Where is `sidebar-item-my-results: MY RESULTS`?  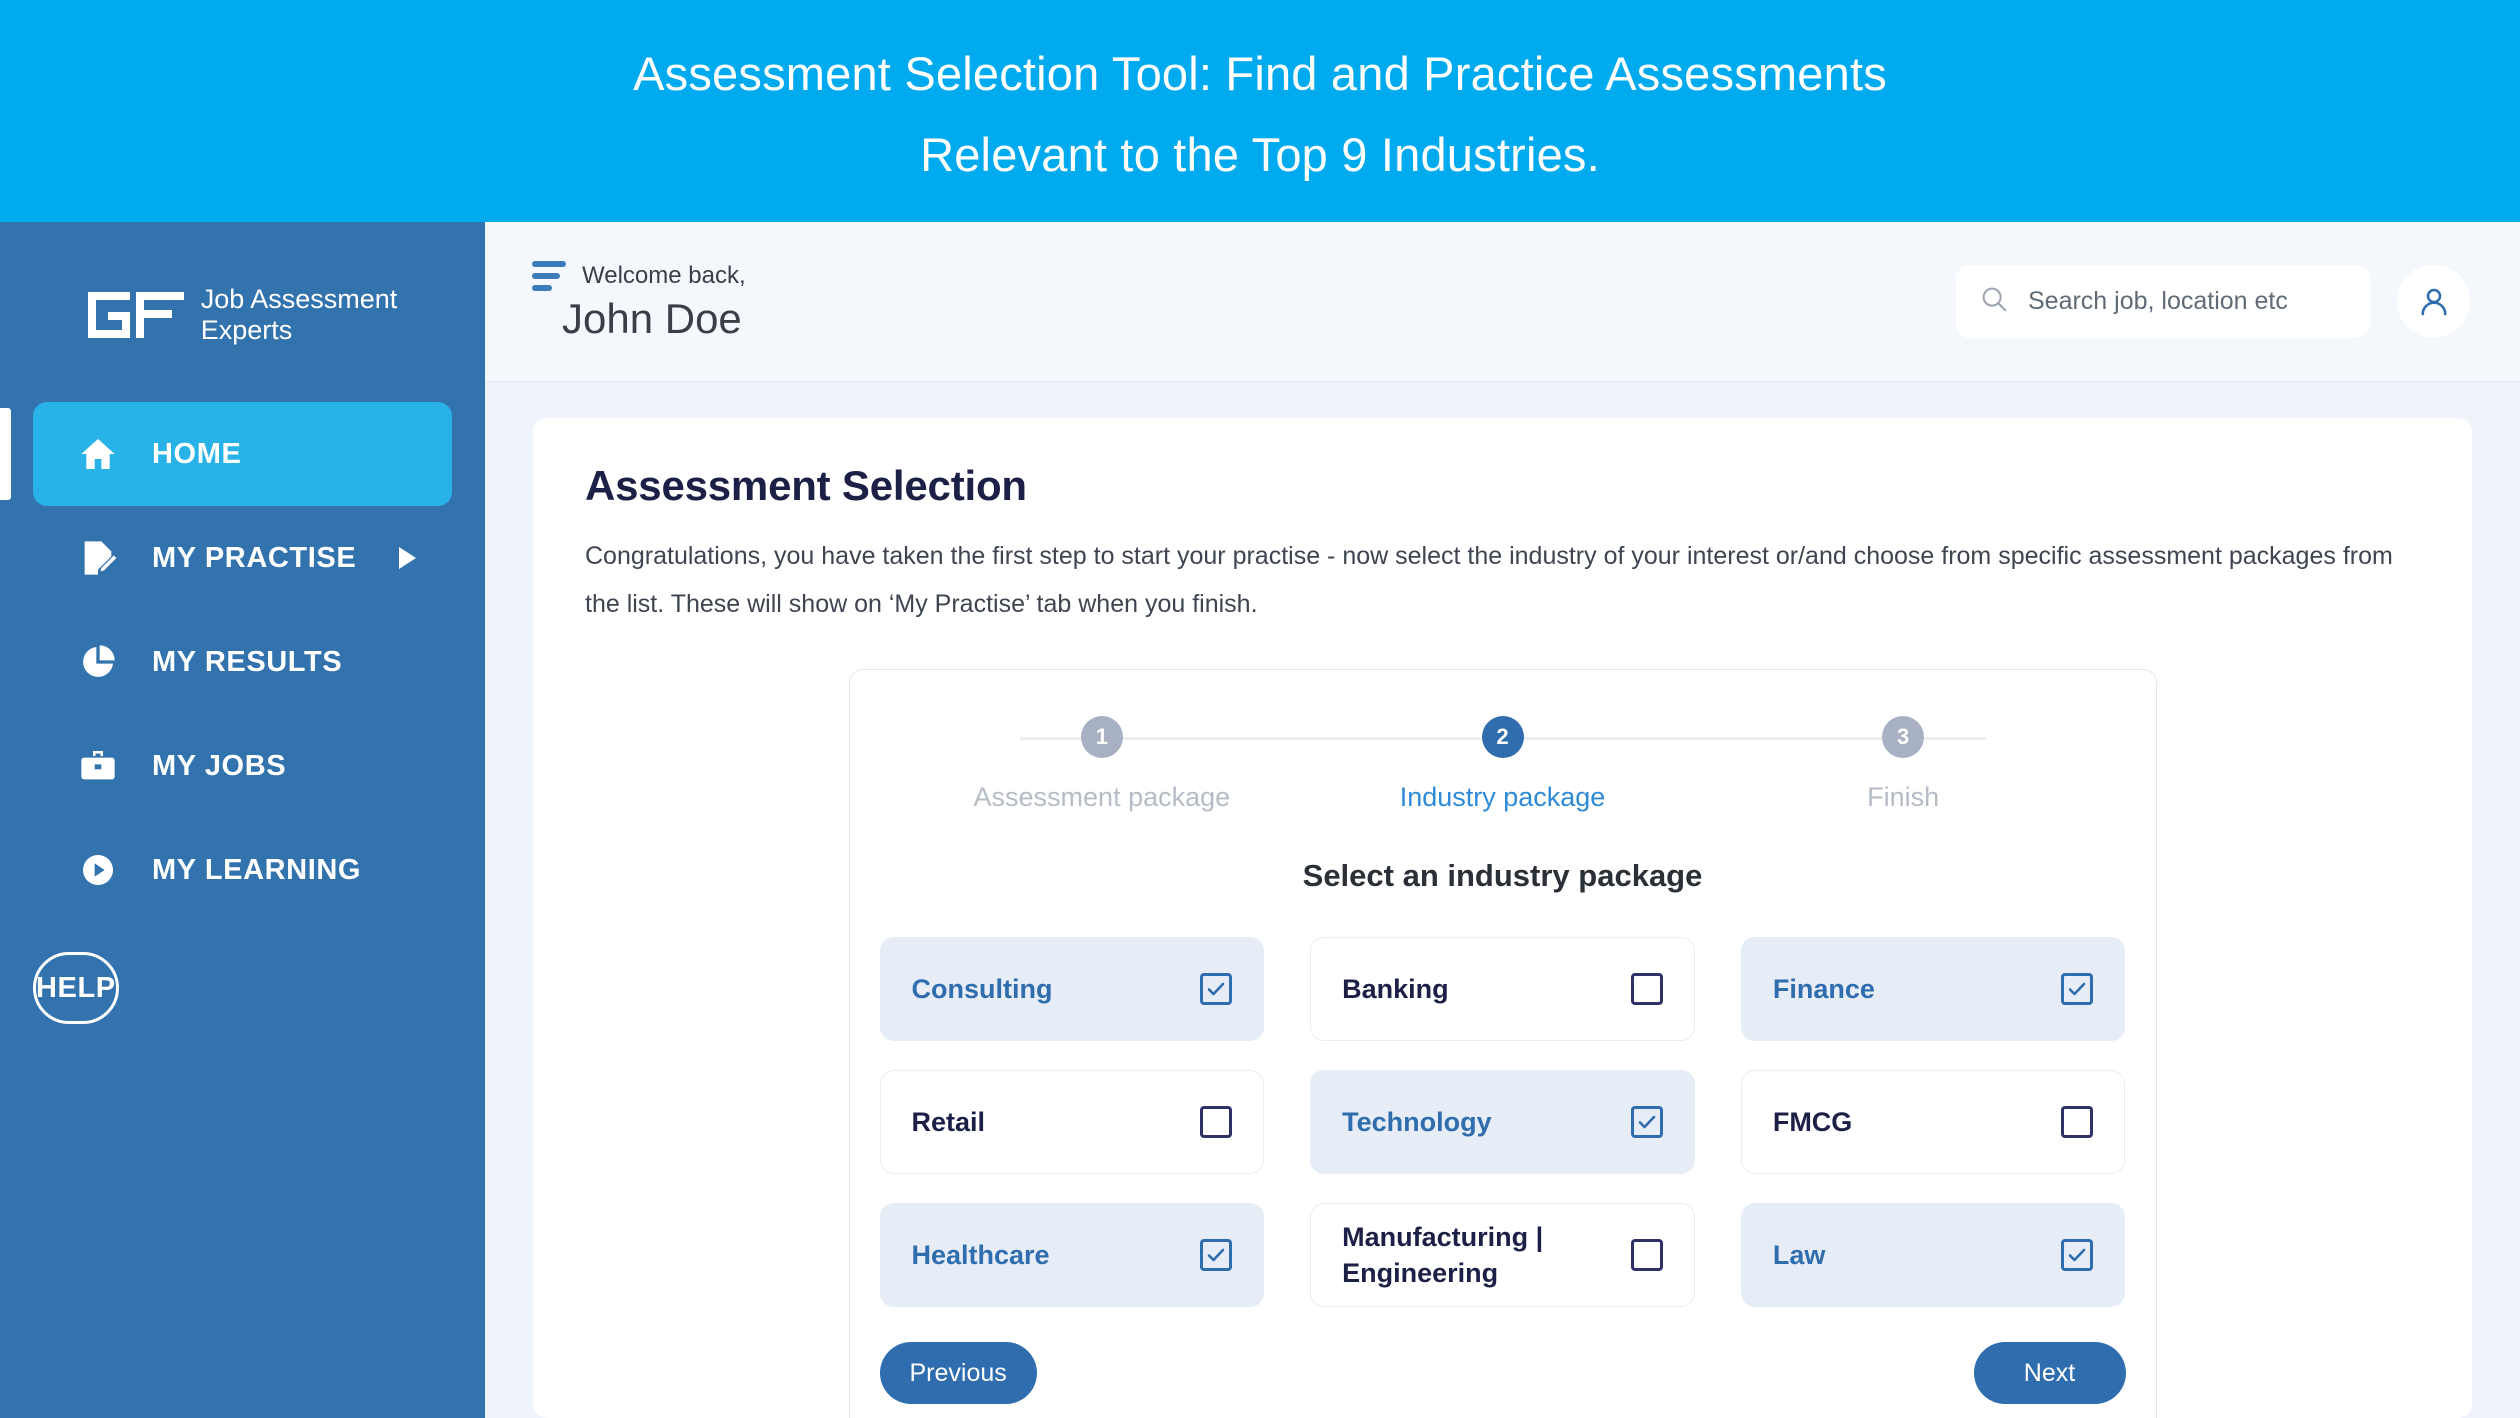 sidebar-item-my-results: MY RESULTS is located at coordinates (242, 662).